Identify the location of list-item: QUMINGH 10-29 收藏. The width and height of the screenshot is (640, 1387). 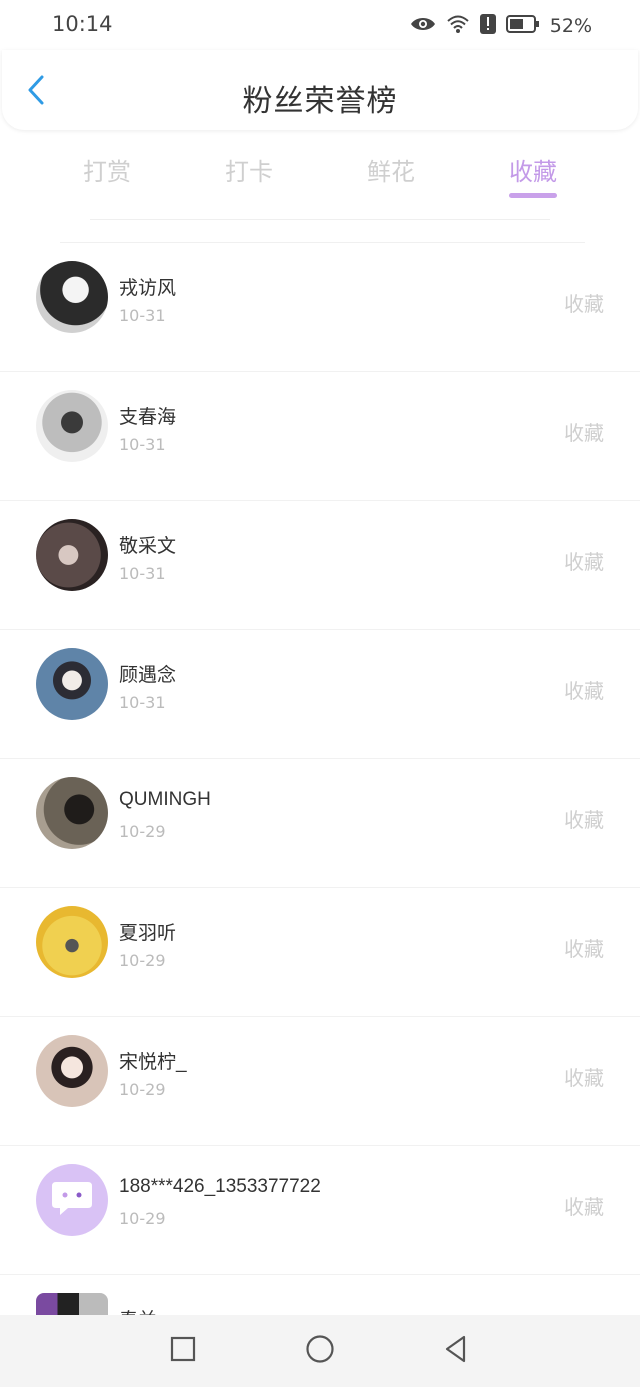
(320, 823).